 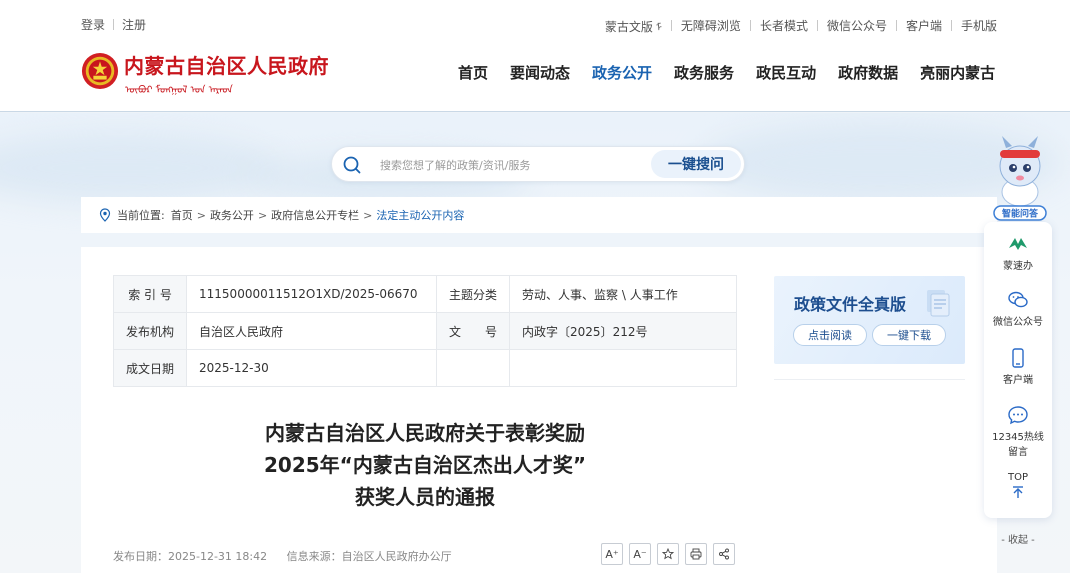 I want to click on document-number-label: 文 号, so click(x=473, y=331).